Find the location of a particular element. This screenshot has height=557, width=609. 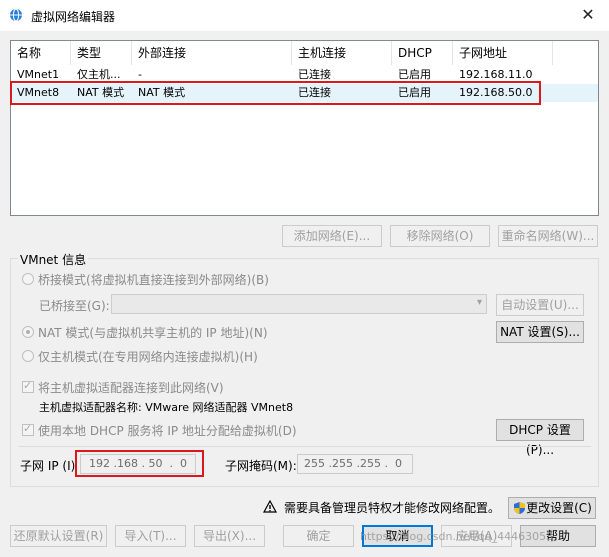

title-bar: 虚拟网络编辑器 ✕ is located at coordinates (304, 15).